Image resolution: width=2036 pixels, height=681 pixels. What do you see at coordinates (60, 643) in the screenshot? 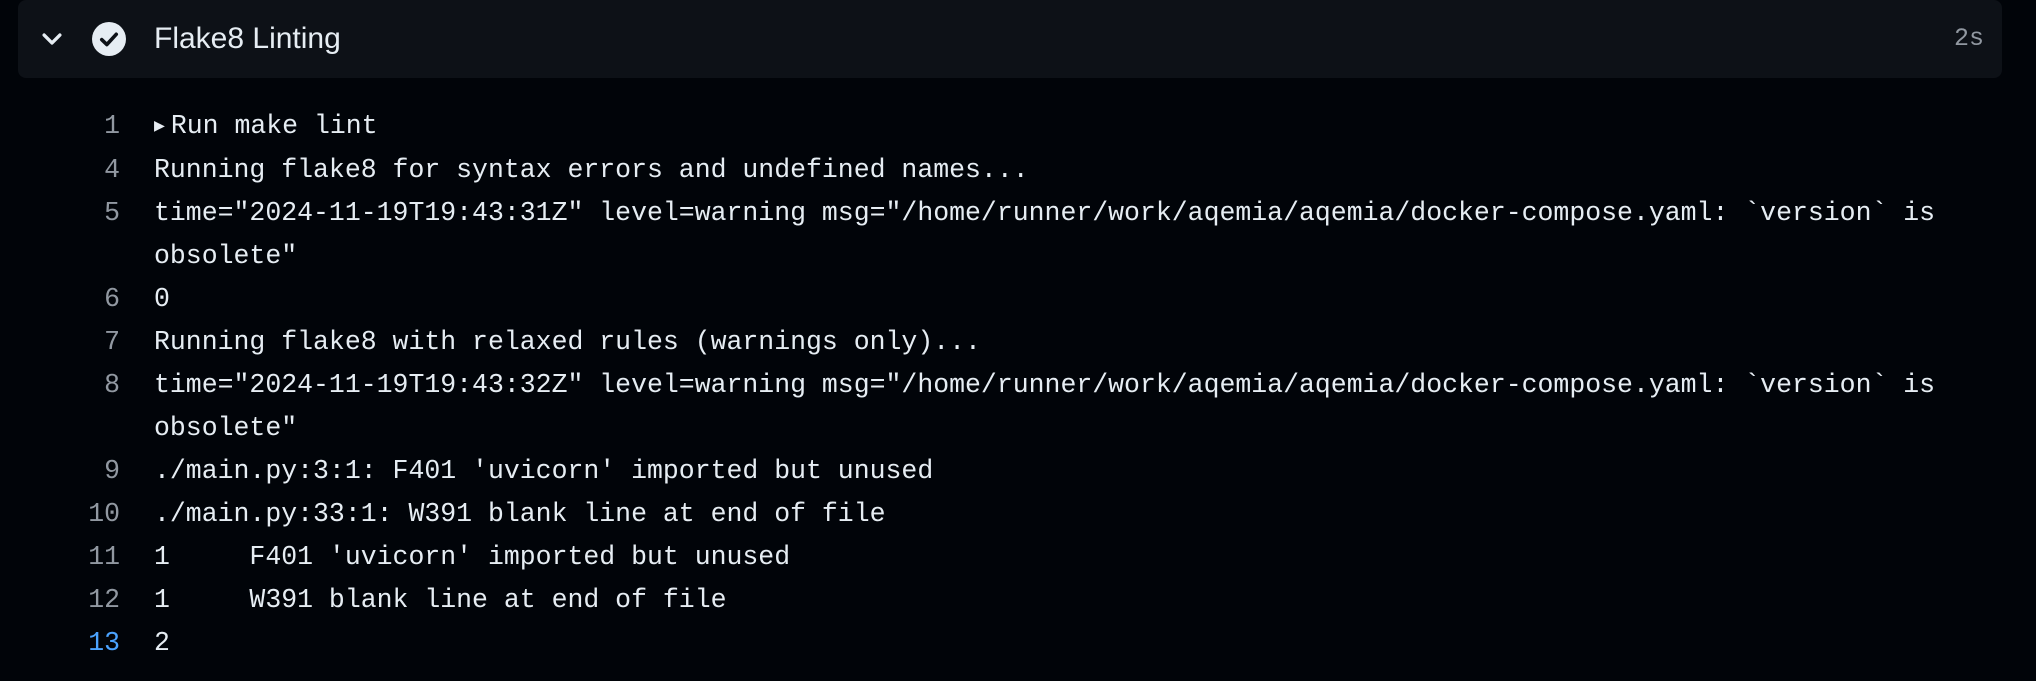
I see `line-number: 13` at bounding box center [60, 643].